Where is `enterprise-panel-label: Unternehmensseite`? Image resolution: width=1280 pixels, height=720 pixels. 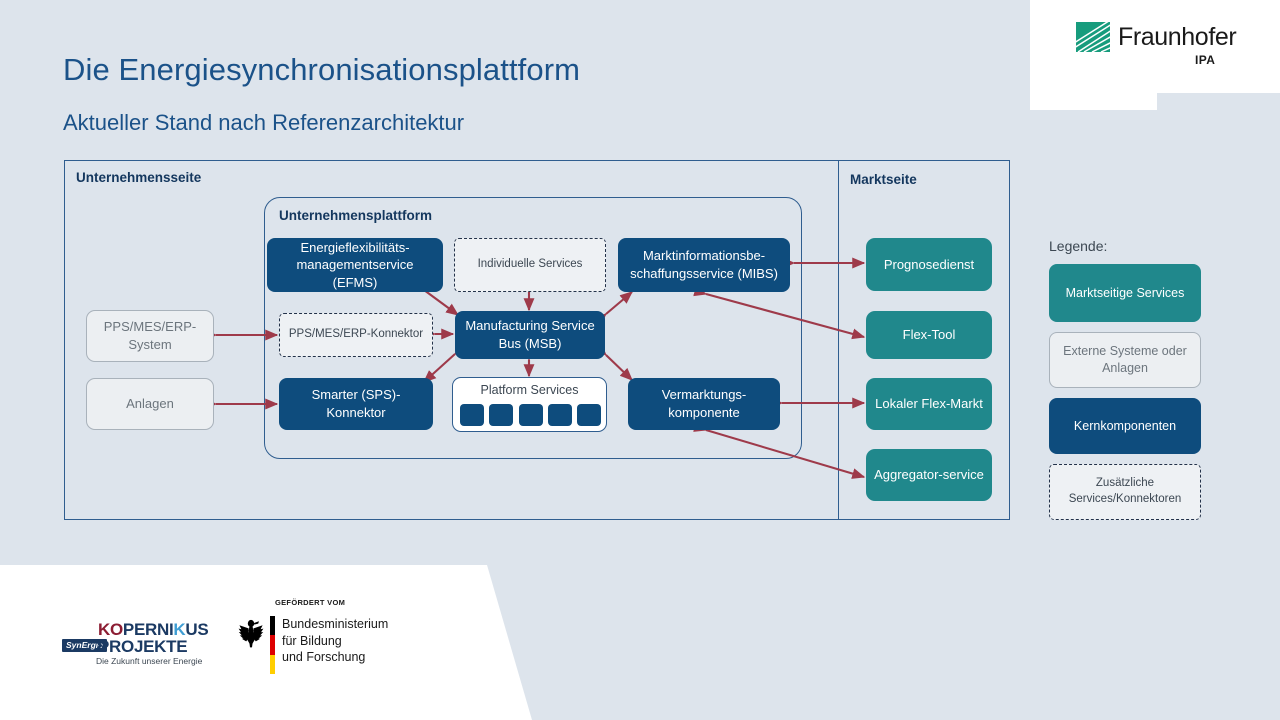
enterprise-panel-label: Unternehmensseite is located at coordinates (139, 177).